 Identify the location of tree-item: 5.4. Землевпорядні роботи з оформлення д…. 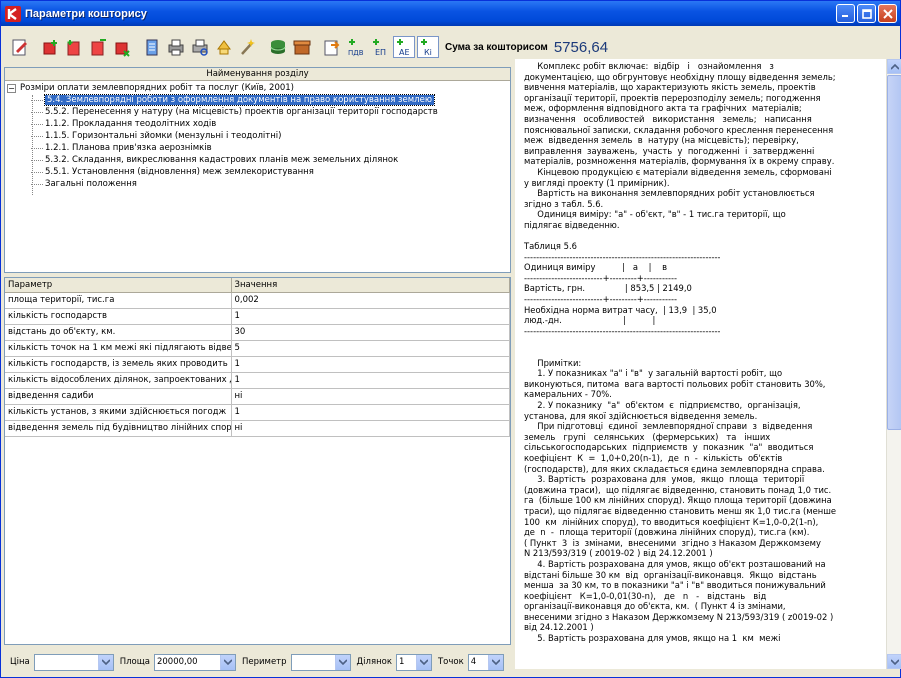
(257, 100).